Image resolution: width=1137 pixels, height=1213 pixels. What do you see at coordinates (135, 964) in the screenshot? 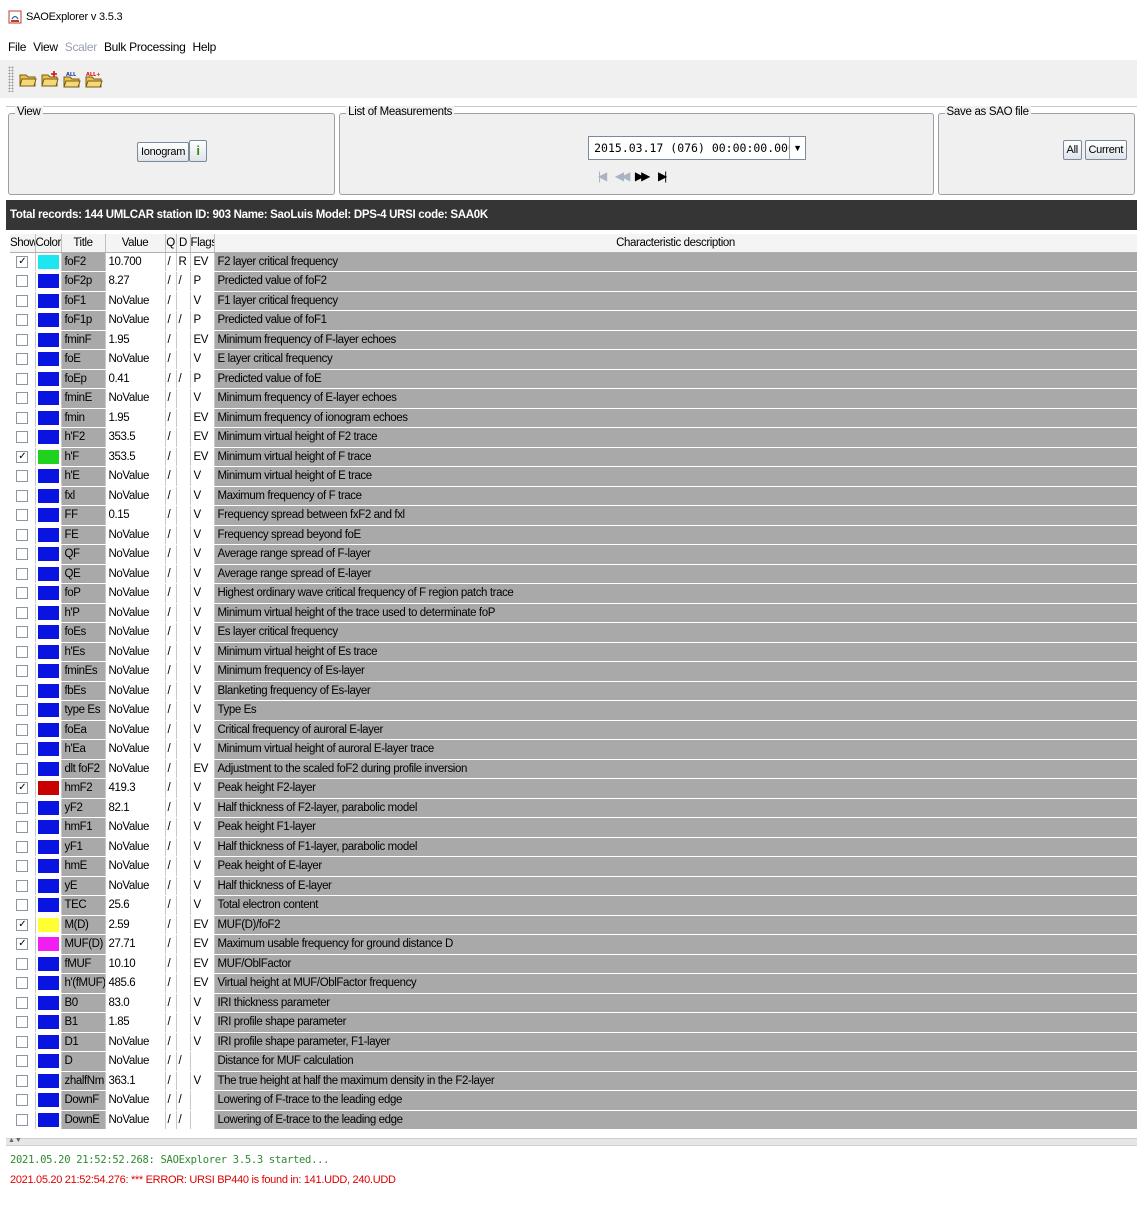
I see `value-cell: 10.10` at bounding box center [135, 964].